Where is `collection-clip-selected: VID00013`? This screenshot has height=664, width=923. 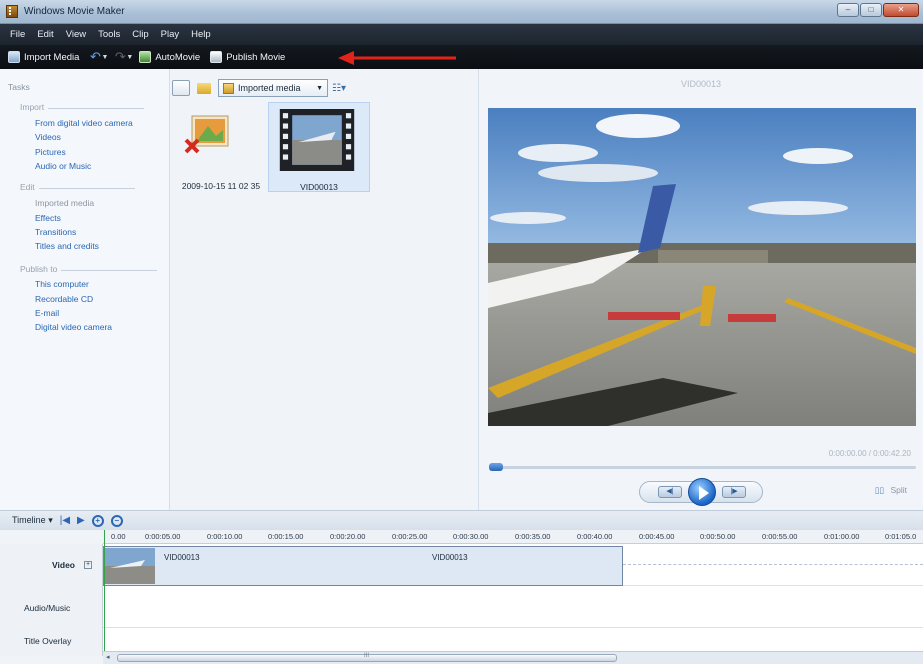 collection-clip-selected: VID00013 is located at coordinates (319, 147).